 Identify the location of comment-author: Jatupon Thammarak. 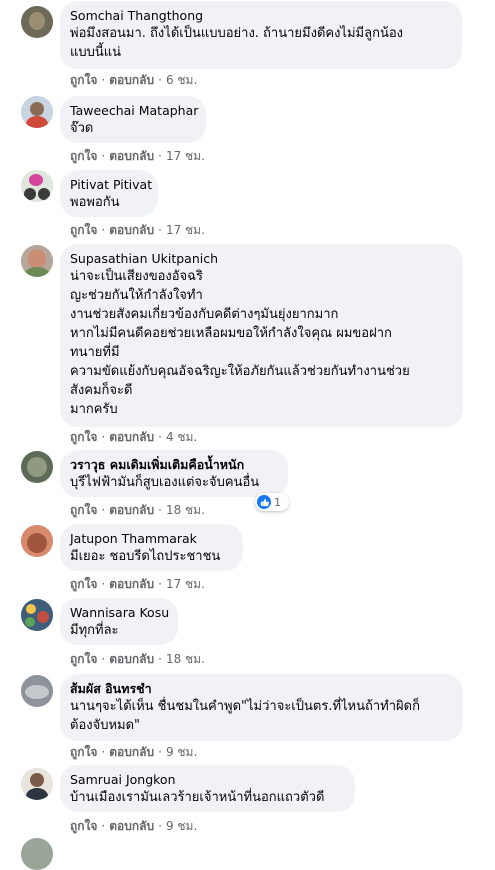
(150, 539).